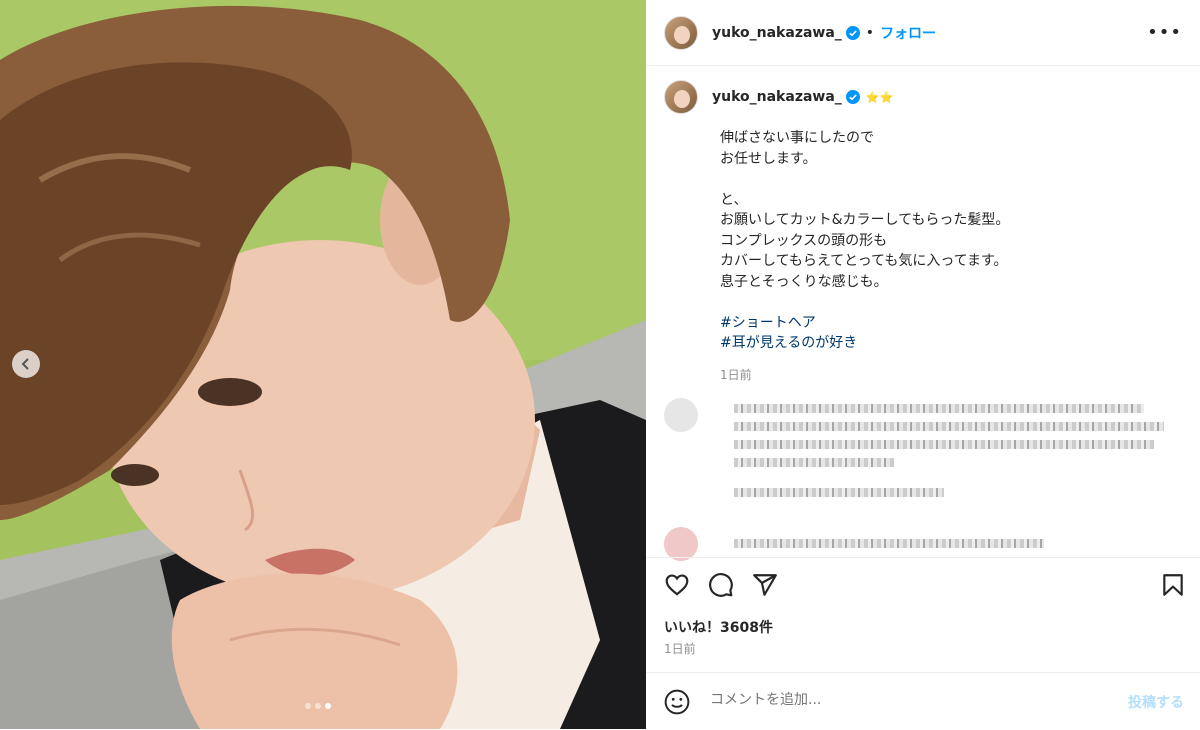  What do you see at coordinates (900, 700) in the screenshot?
I see `comment-input` at bounding box center [900, 700].